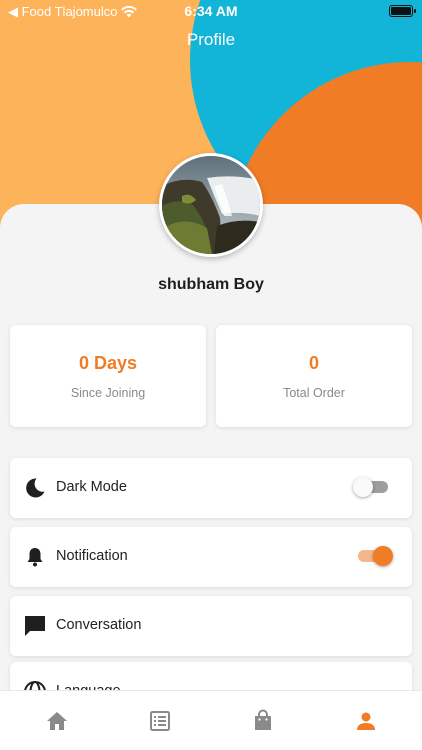  Describe the element at coordinates (160, 721) in the screenshot. I see `orders-list-icon` at that location.